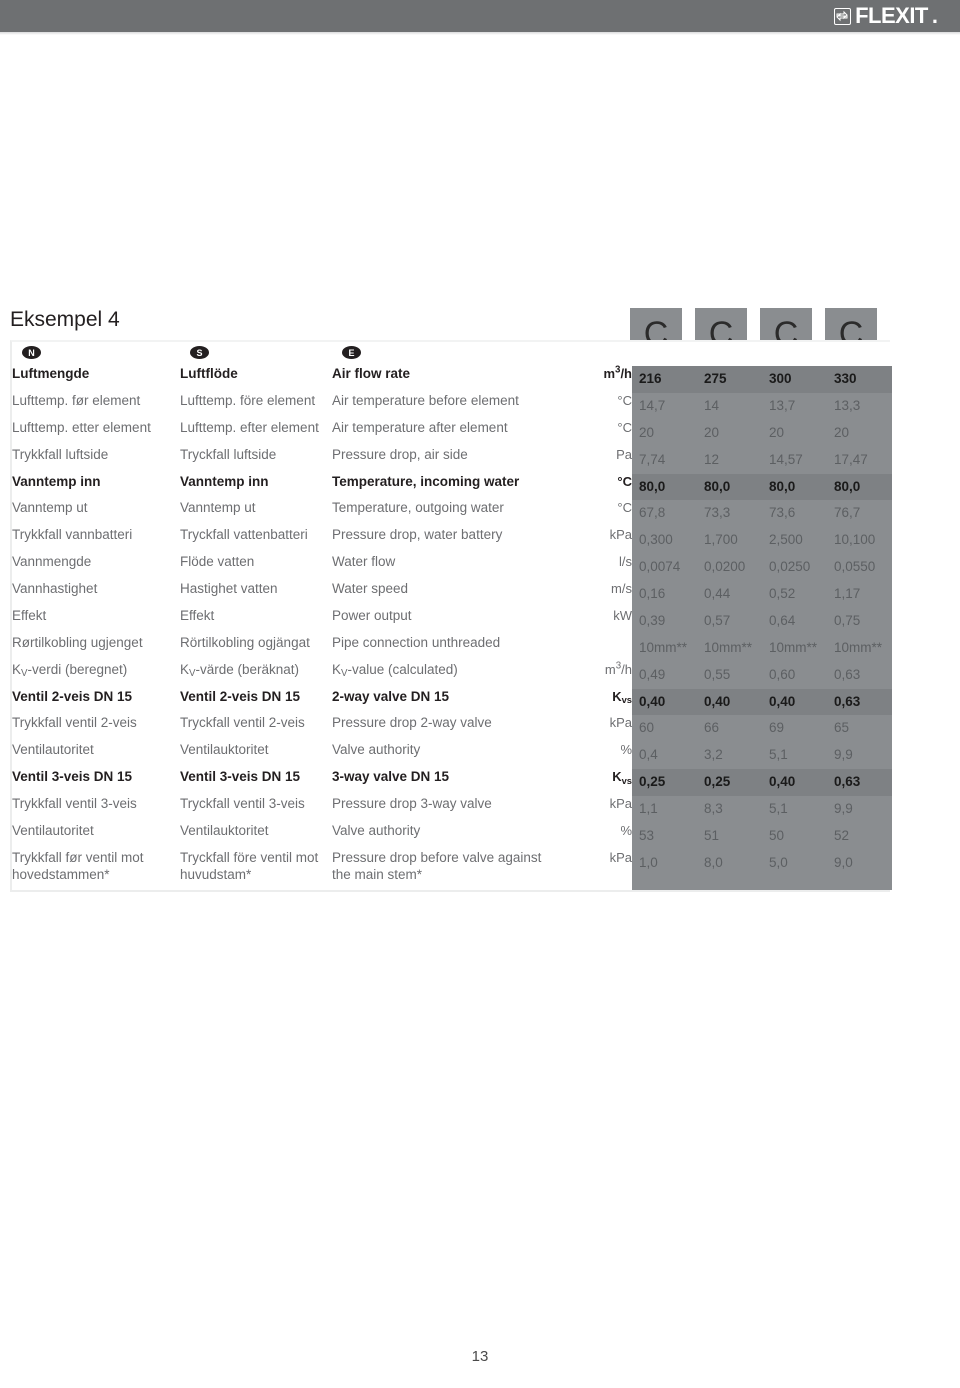 This screenshot has width=960, height=1388. I want to click on label-en: Power output, so click(372, 615).